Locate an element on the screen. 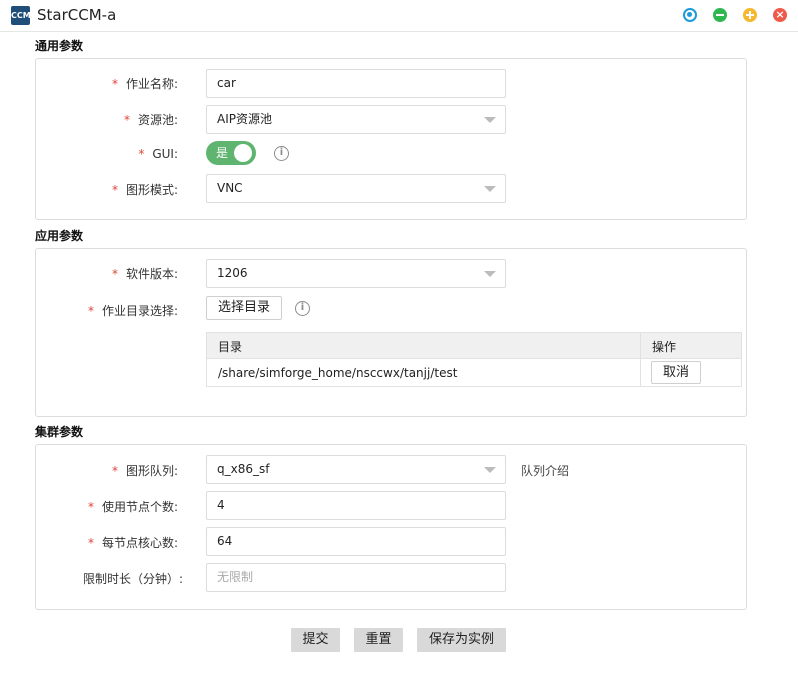 This screenshot has width=798, height=685. settings-icon is located at coordinates (690, 15).